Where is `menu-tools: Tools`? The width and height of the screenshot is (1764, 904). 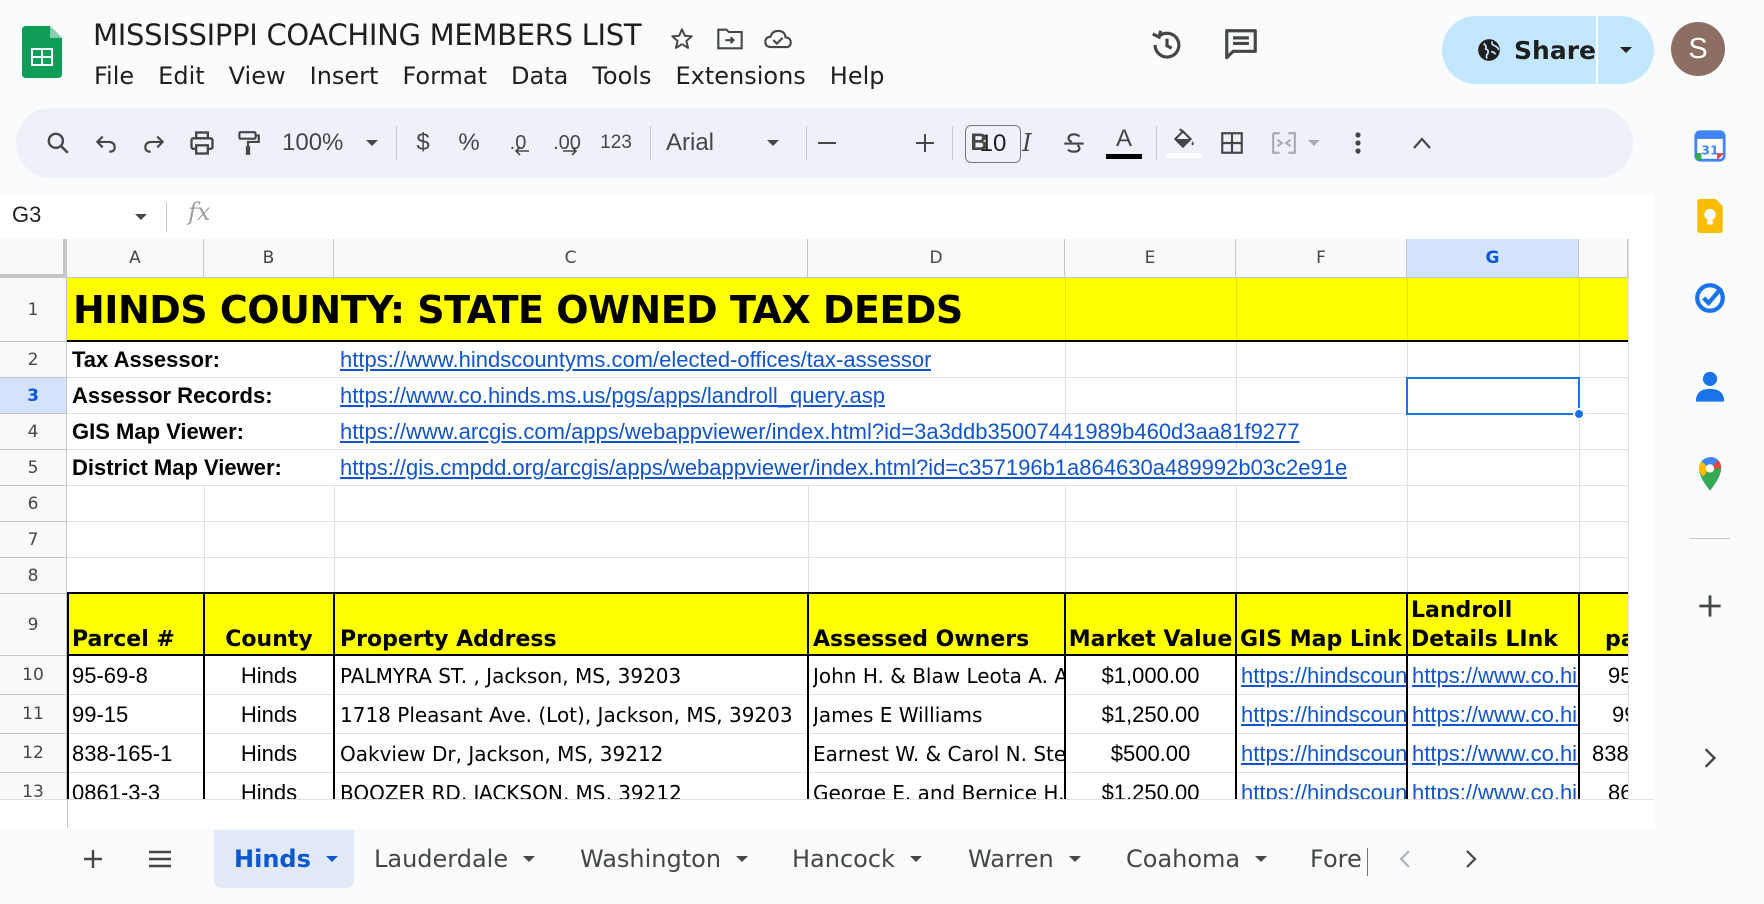 menu-tools: Tools is located at coordinates (621, 76).